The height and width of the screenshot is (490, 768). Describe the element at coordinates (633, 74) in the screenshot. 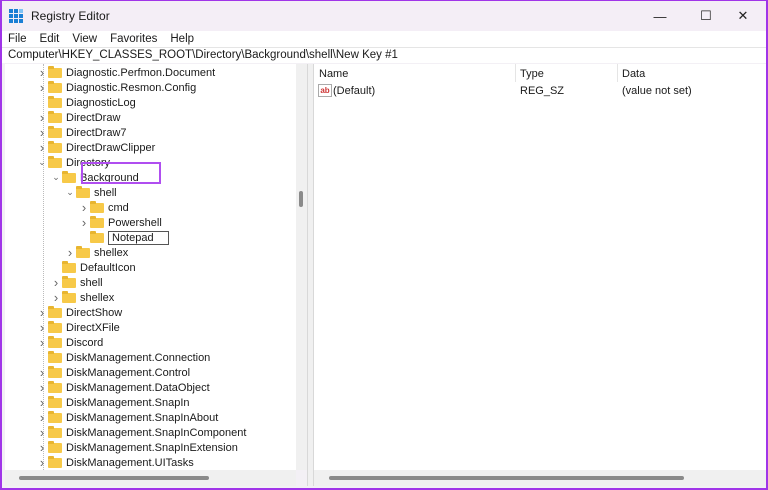

I see `column-header-data: Data` at that location.